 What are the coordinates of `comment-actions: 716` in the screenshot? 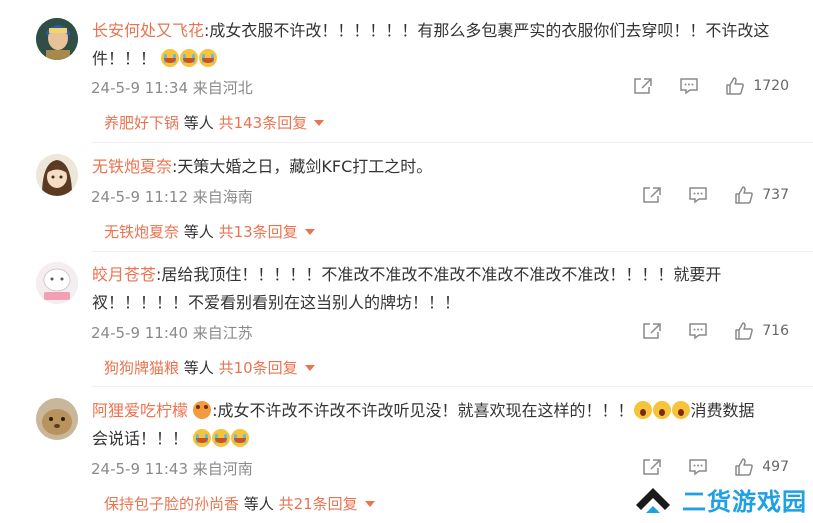 It's located at (702, 331).